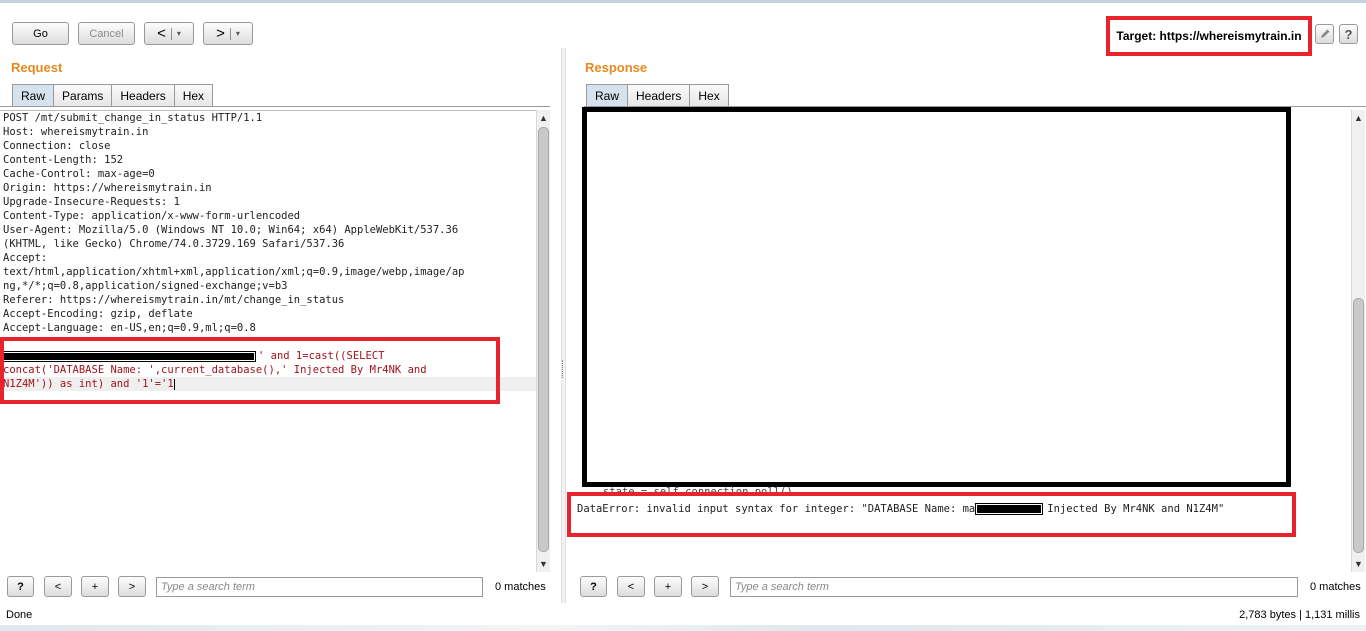 This screenshot has height=631, width=1366. Describe the element at coordinates (220, 33) in the screenshot. I see `forward-arrow-icon: >` at that location.